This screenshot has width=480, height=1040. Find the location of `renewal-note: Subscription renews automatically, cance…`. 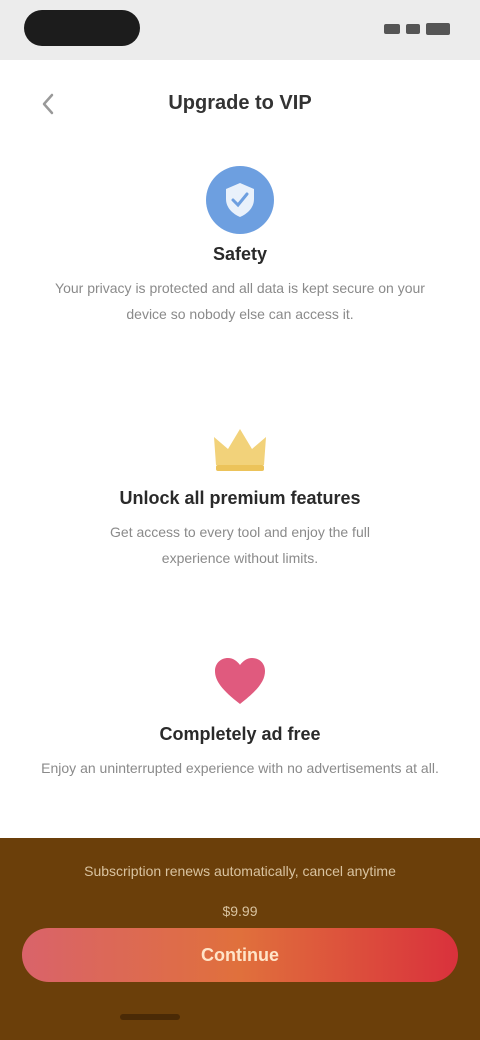

renewal-note: Subscription renews automatically, cance… is located at coordinates (240, 871).